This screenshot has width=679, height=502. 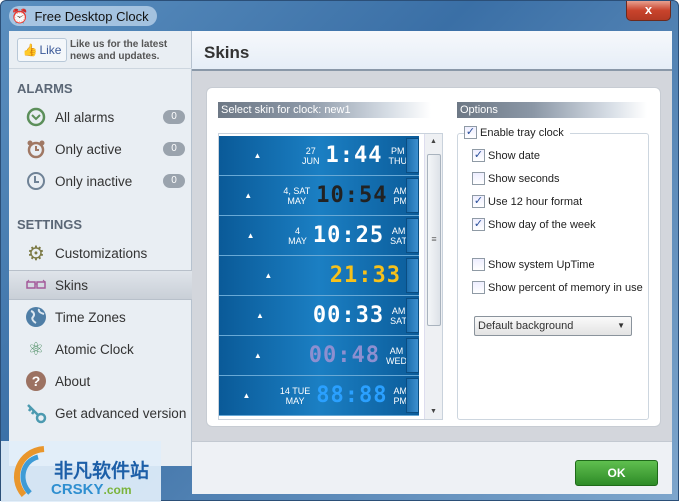 I want to click on window-title: Free Desktop Clock, so click(x=91, y=16).